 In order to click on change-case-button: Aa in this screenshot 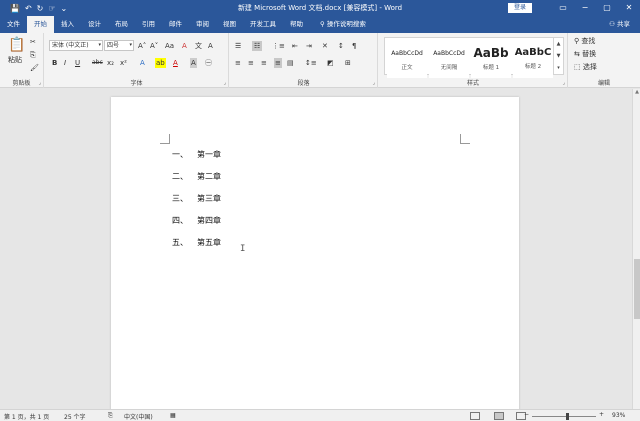, I will do `click(169, 46)`.